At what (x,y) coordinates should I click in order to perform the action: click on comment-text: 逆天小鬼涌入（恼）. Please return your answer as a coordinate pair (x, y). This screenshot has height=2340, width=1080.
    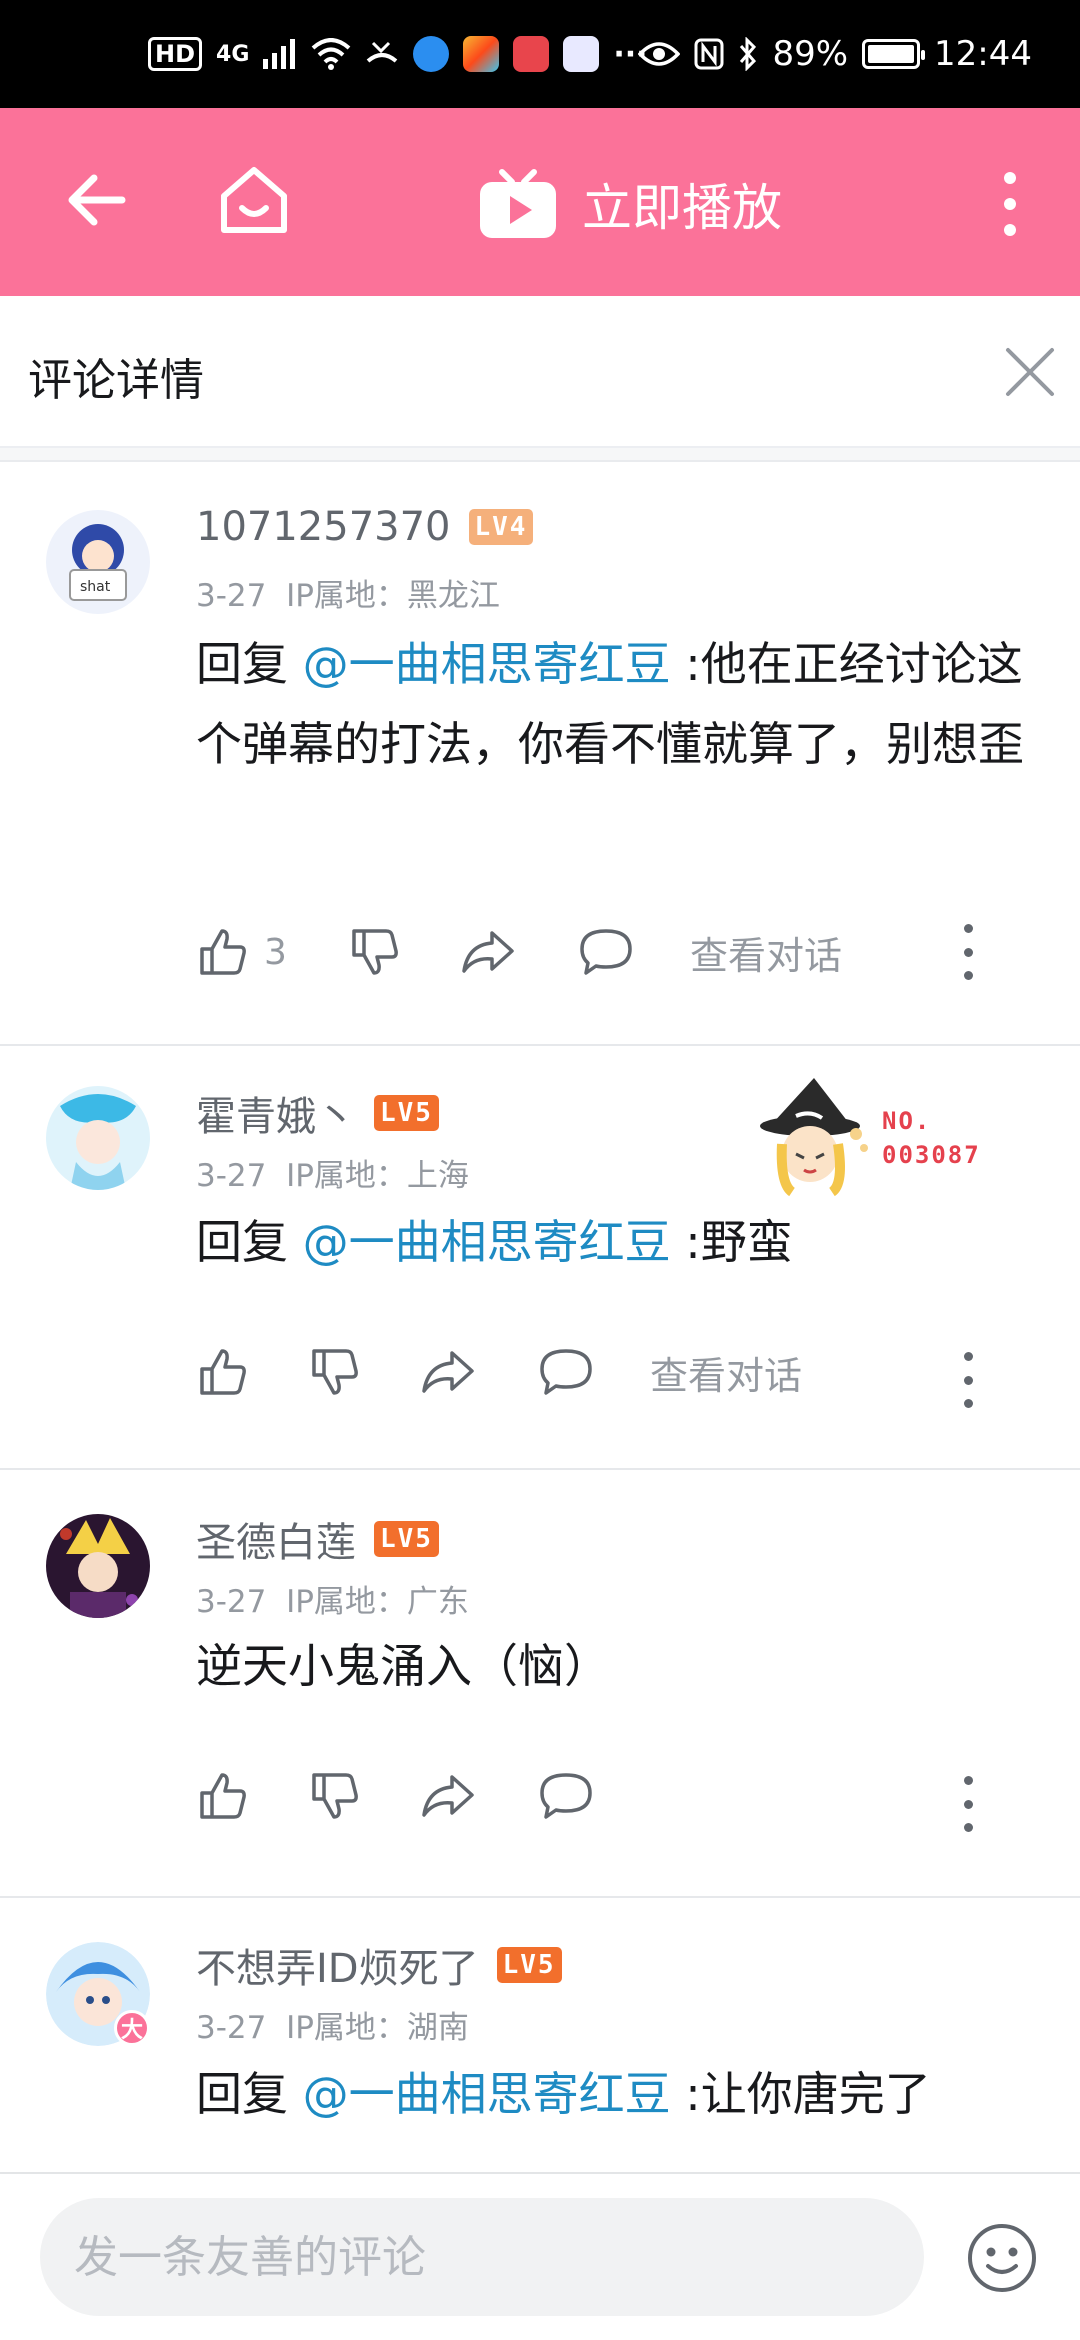
    Looking at the image, I should click on (616, 1666).